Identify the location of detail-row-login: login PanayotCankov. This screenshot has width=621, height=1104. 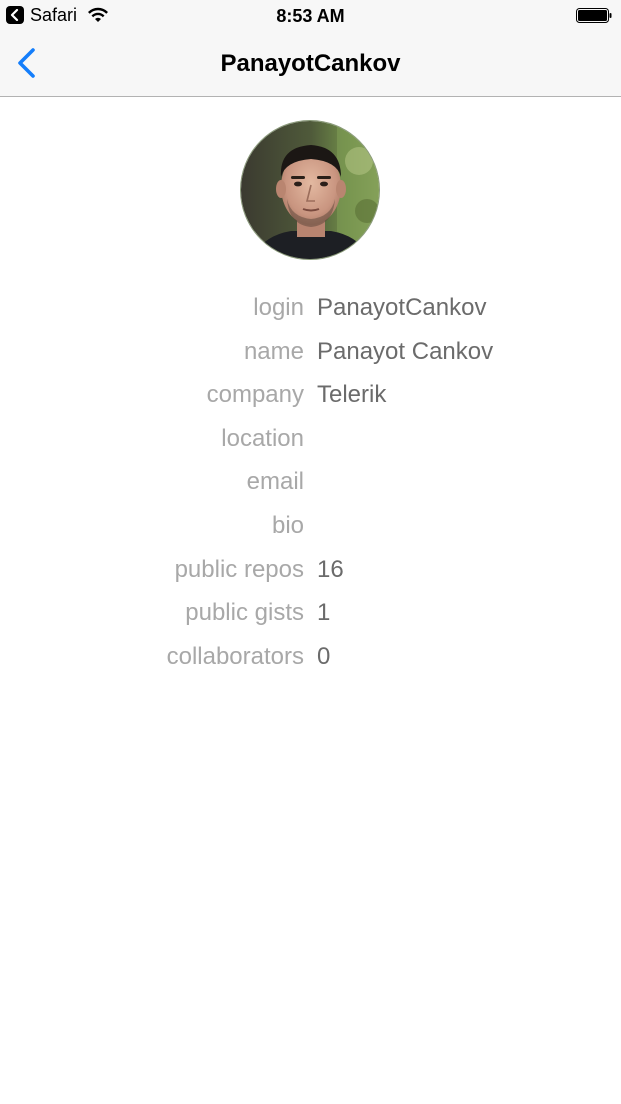
(310, 308).